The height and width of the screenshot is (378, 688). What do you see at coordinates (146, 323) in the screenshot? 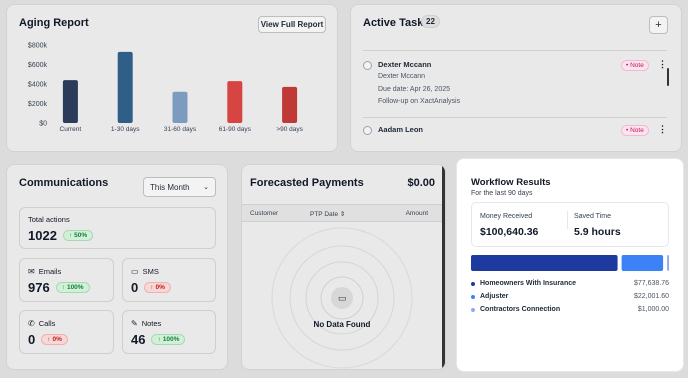
I see `notes-label: ✎ Notes` at bounding box center [146, 323].